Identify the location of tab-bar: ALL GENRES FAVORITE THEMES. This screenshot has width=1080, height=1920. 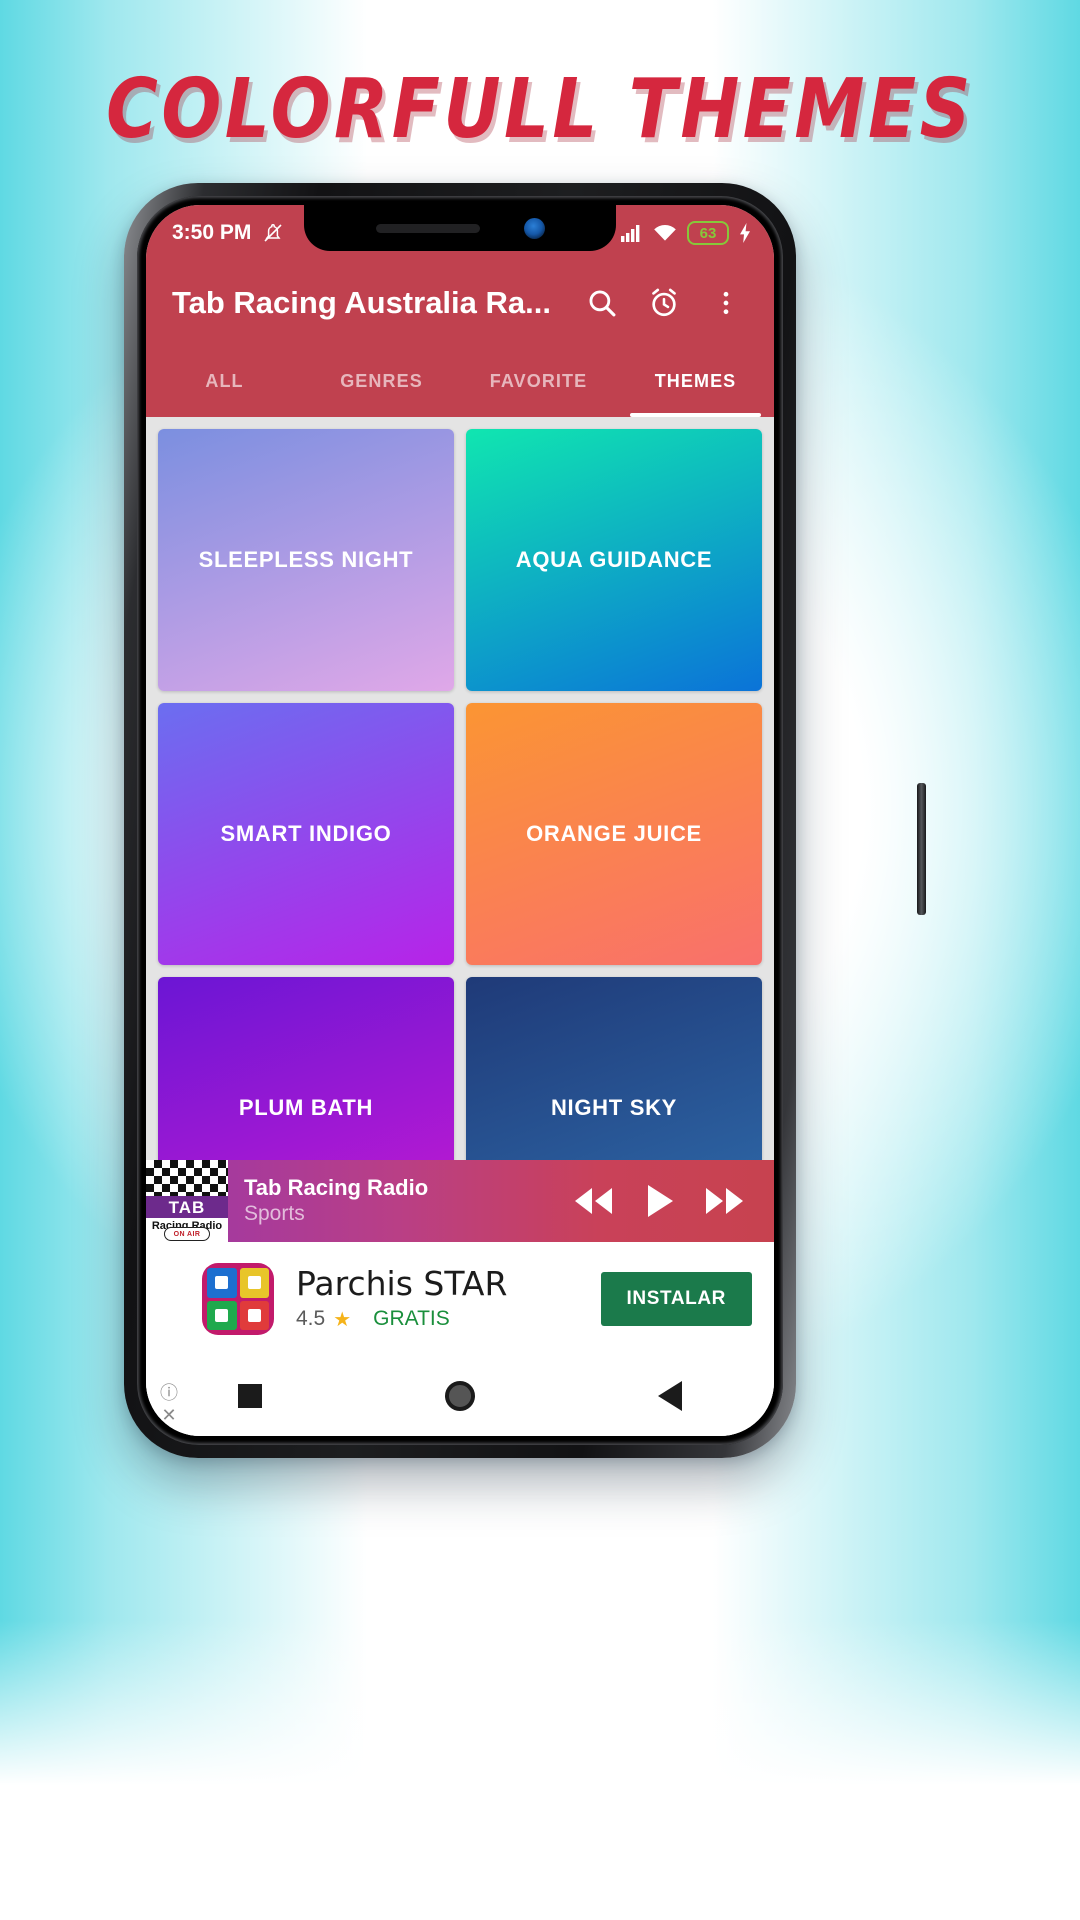
(460, 381).